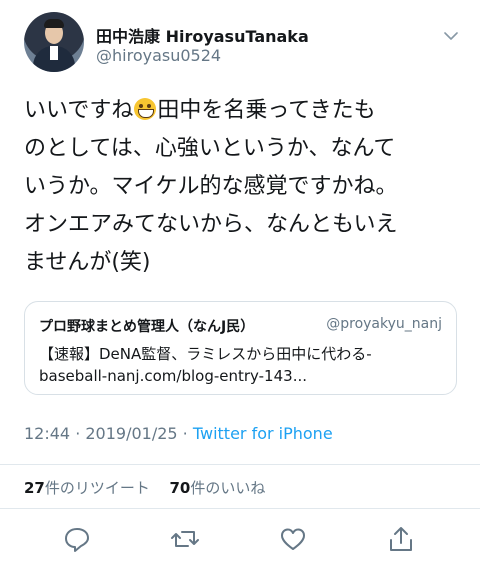 This screenshot has height=562, width=480. I want to click on tweet-meta: 12:44 · 2019/01/25 · Twitter for iPhone, so click(178, 433).